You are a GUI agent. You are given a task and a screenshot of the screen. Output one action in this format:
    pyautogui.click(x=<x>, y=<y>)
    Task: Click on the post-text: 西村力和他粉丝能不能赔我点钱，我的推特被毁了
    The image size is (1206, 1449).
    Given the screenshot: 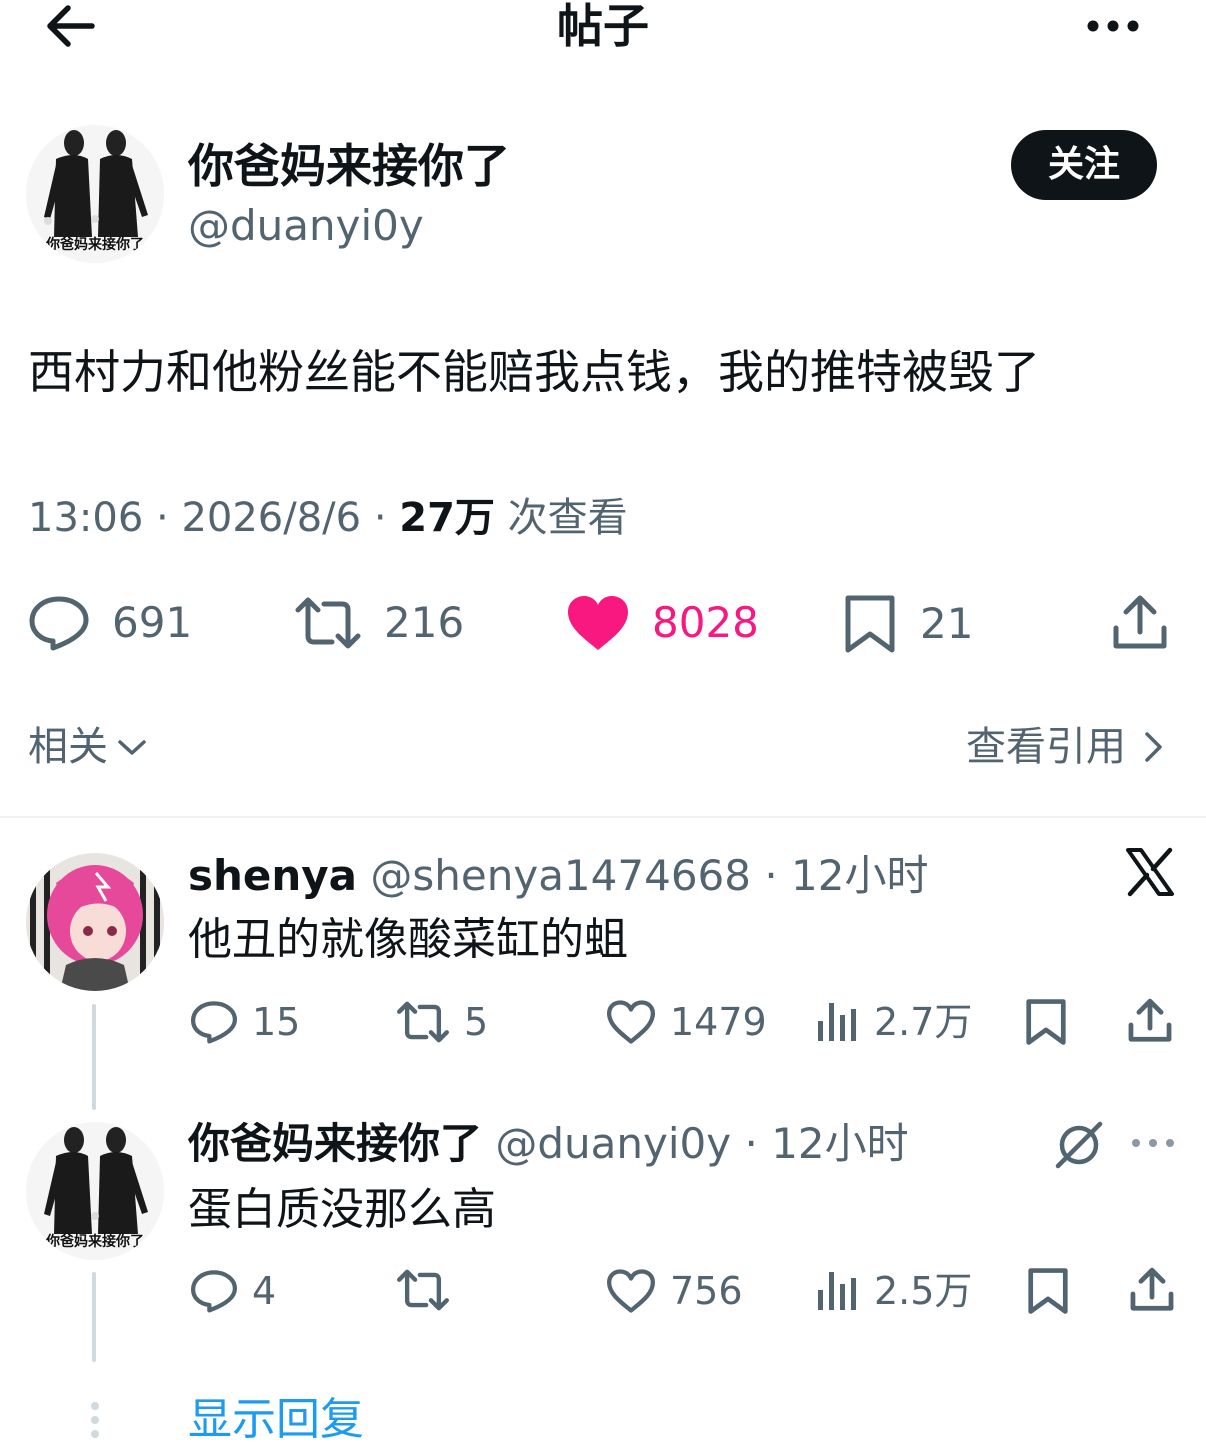 What is the action you would take?
    pyautogui.click(x=534, y=372)
    